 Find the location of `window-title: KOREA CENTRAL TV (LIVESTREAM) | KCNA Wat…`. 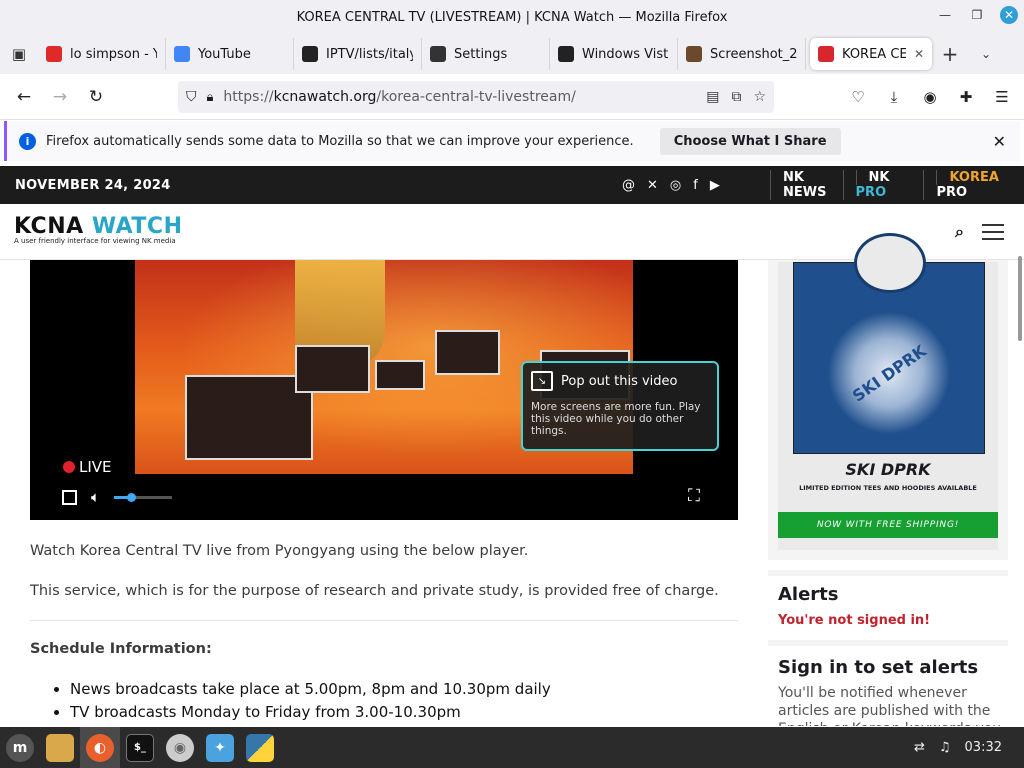

window-title: KOREA CENTRAL TV (LIVESTREAM) | KCNA Wat… is located at coordinates (512, 17).